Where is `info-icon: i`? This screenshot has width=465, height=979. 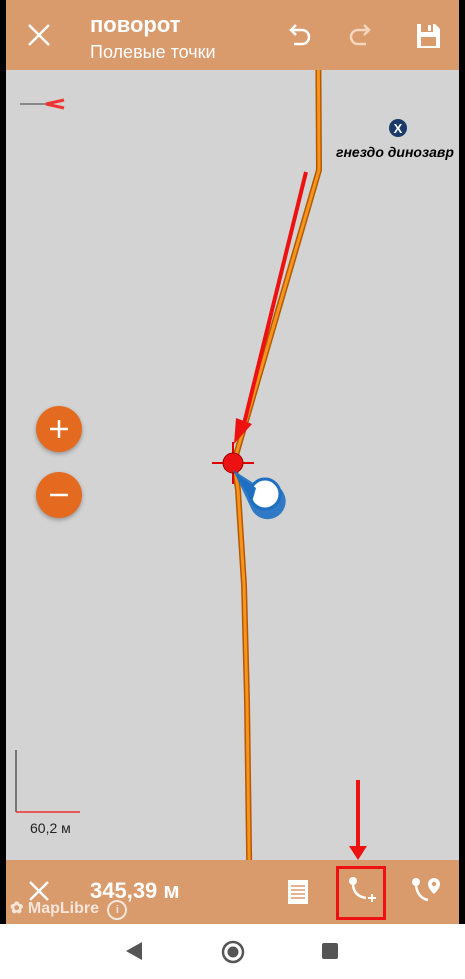 info-icon: i is located at coordinates (117, 910).